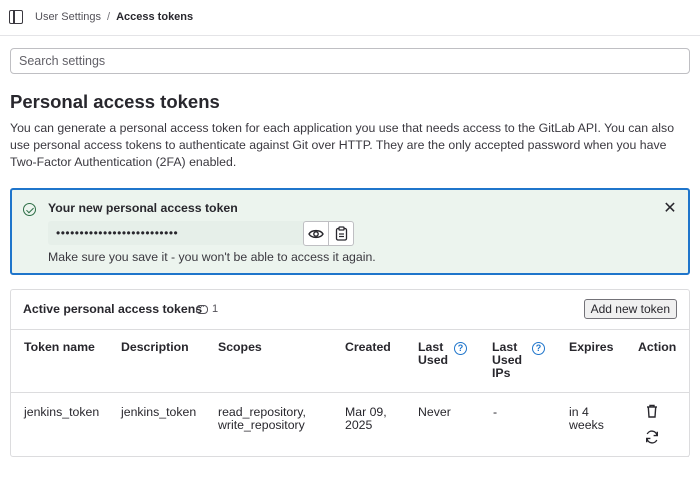  I want to click on breadcrumb-user-settings: User Settings, so click(68, 17).